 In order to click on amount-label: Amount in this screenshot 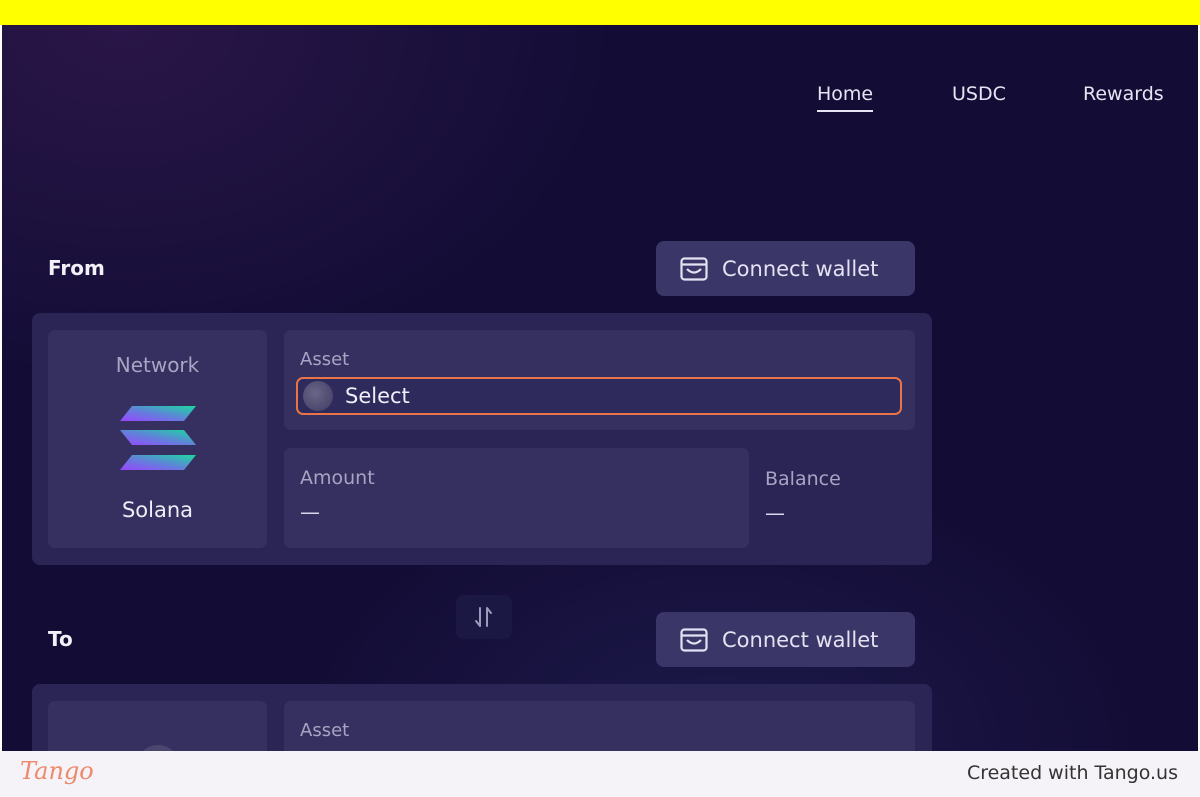, I will do `click(337, 478)`.